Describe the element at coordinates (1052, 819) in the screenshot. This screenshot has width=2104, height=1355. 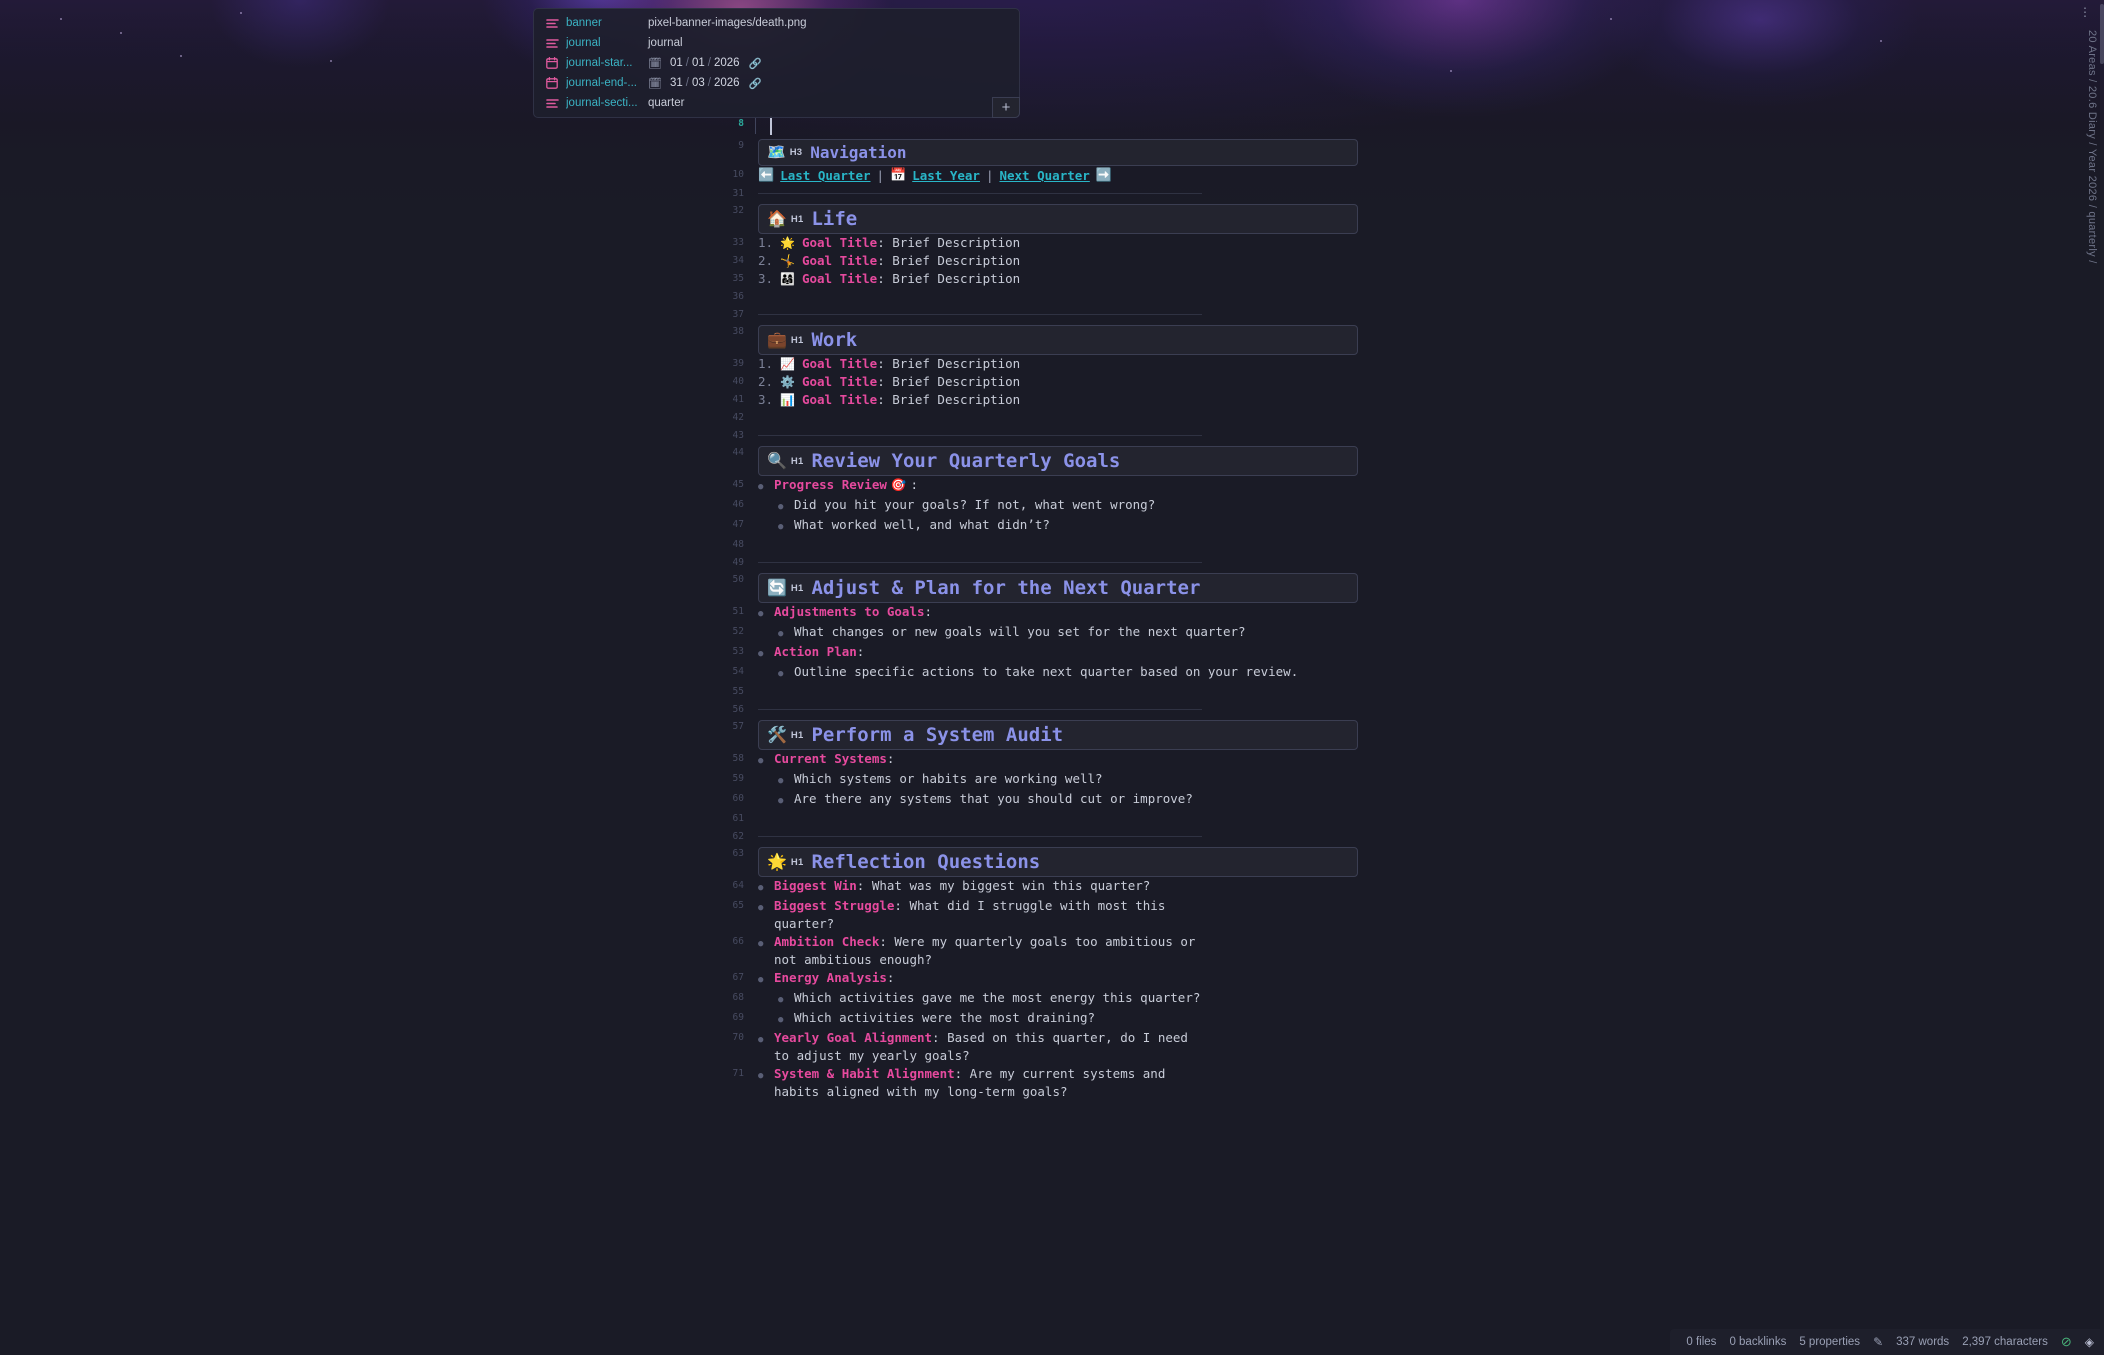
I see `editor-line: 61` at that location.